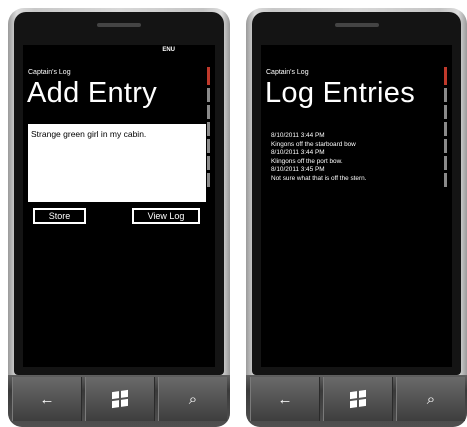 The image size is (467, 427). I want to click on status-language: ENU, so click(168, 50).